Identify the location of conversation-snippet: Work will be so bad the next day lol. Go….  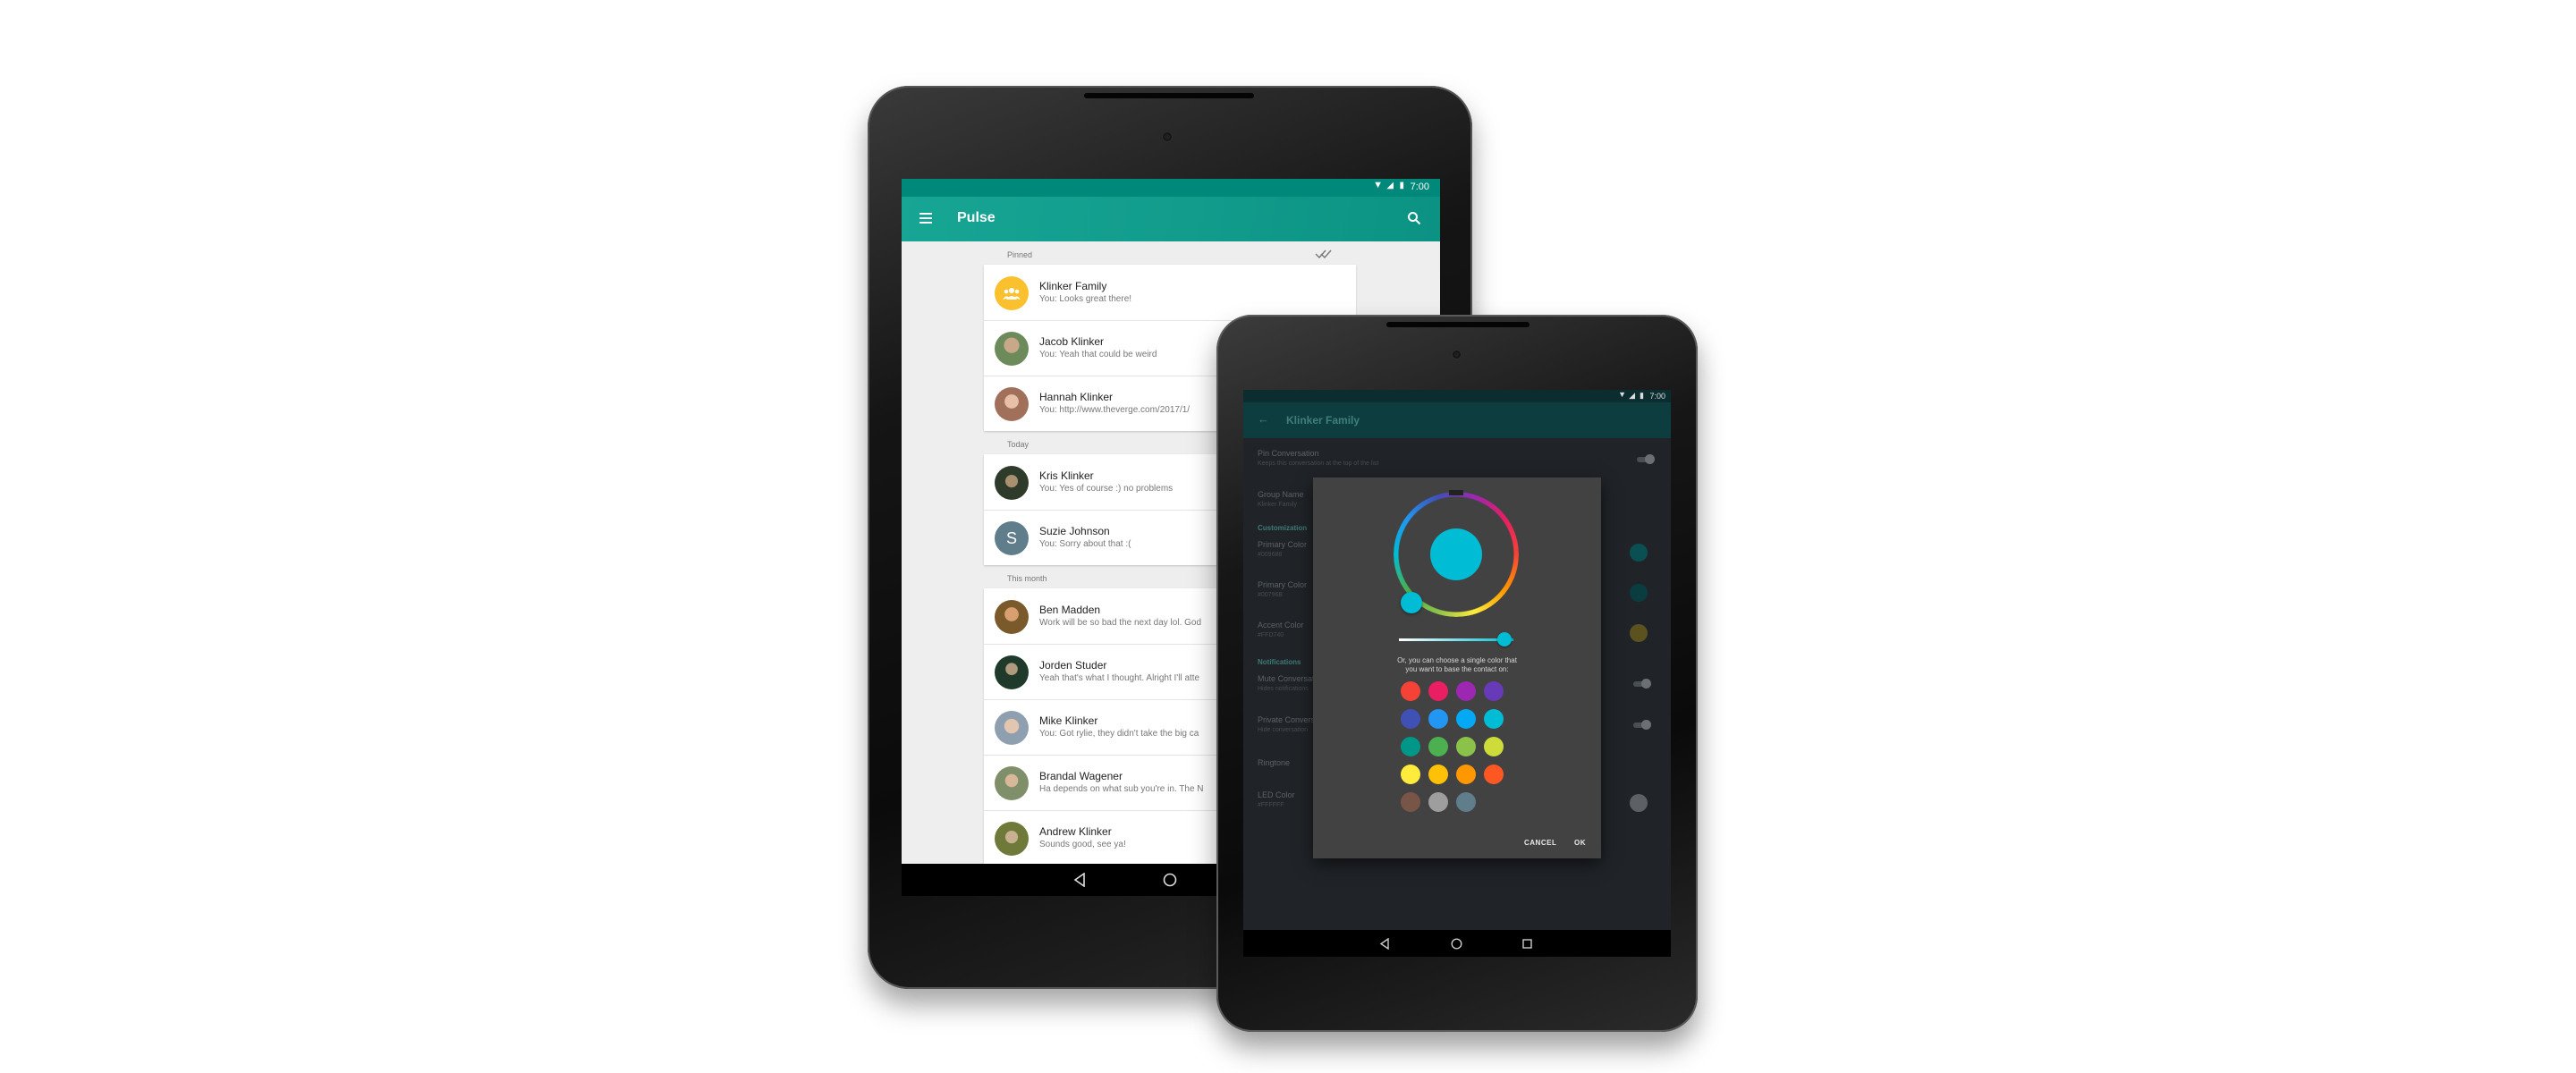
(1120, 623).